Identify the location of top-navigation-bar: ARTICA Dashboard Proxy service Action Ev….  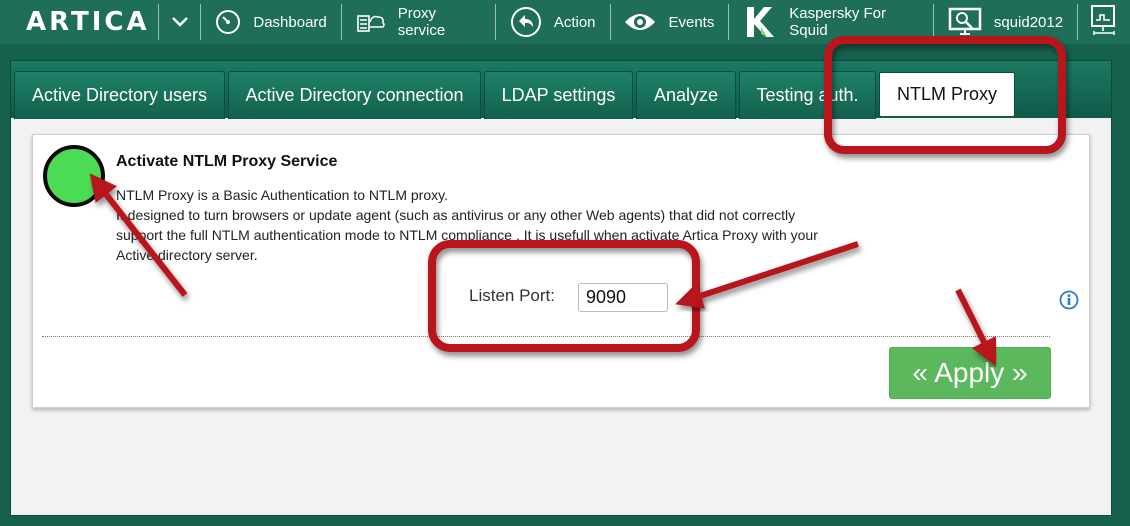
(565, 22).